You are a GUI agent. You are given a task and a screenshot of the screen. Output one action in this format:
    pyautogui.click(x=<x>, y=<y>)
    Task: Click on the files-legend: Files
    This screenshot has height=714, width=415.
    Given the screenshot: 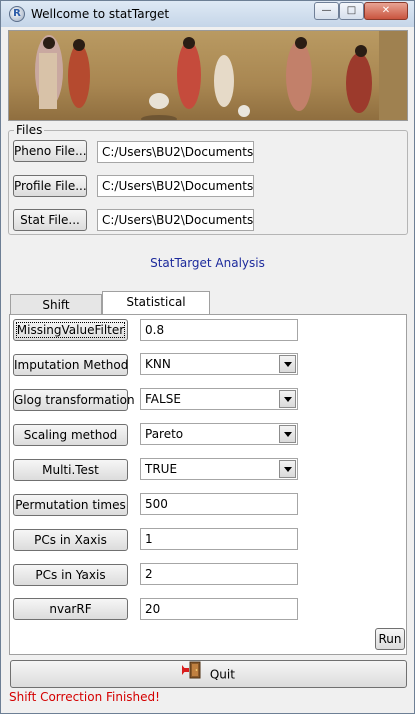 What is the action you would take?
    pyautogui.click(x=29, y=130)
    